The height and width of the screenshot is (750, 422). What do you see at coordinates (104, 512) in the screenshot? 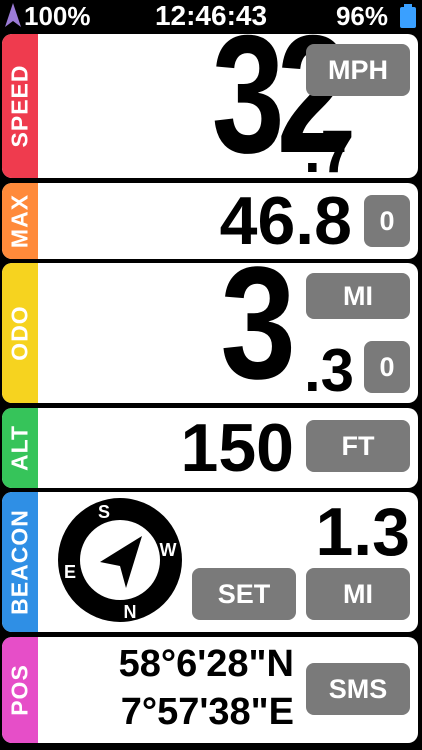
I see `compass-south: S` at bounding box center [104, 512].